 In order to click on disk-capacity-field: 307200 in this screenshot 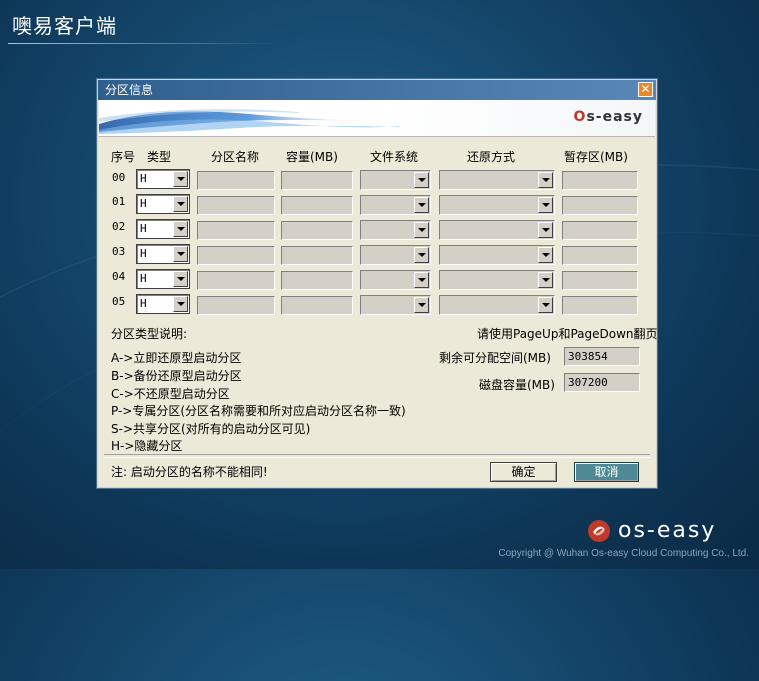, I will do `click(602, 382)`.